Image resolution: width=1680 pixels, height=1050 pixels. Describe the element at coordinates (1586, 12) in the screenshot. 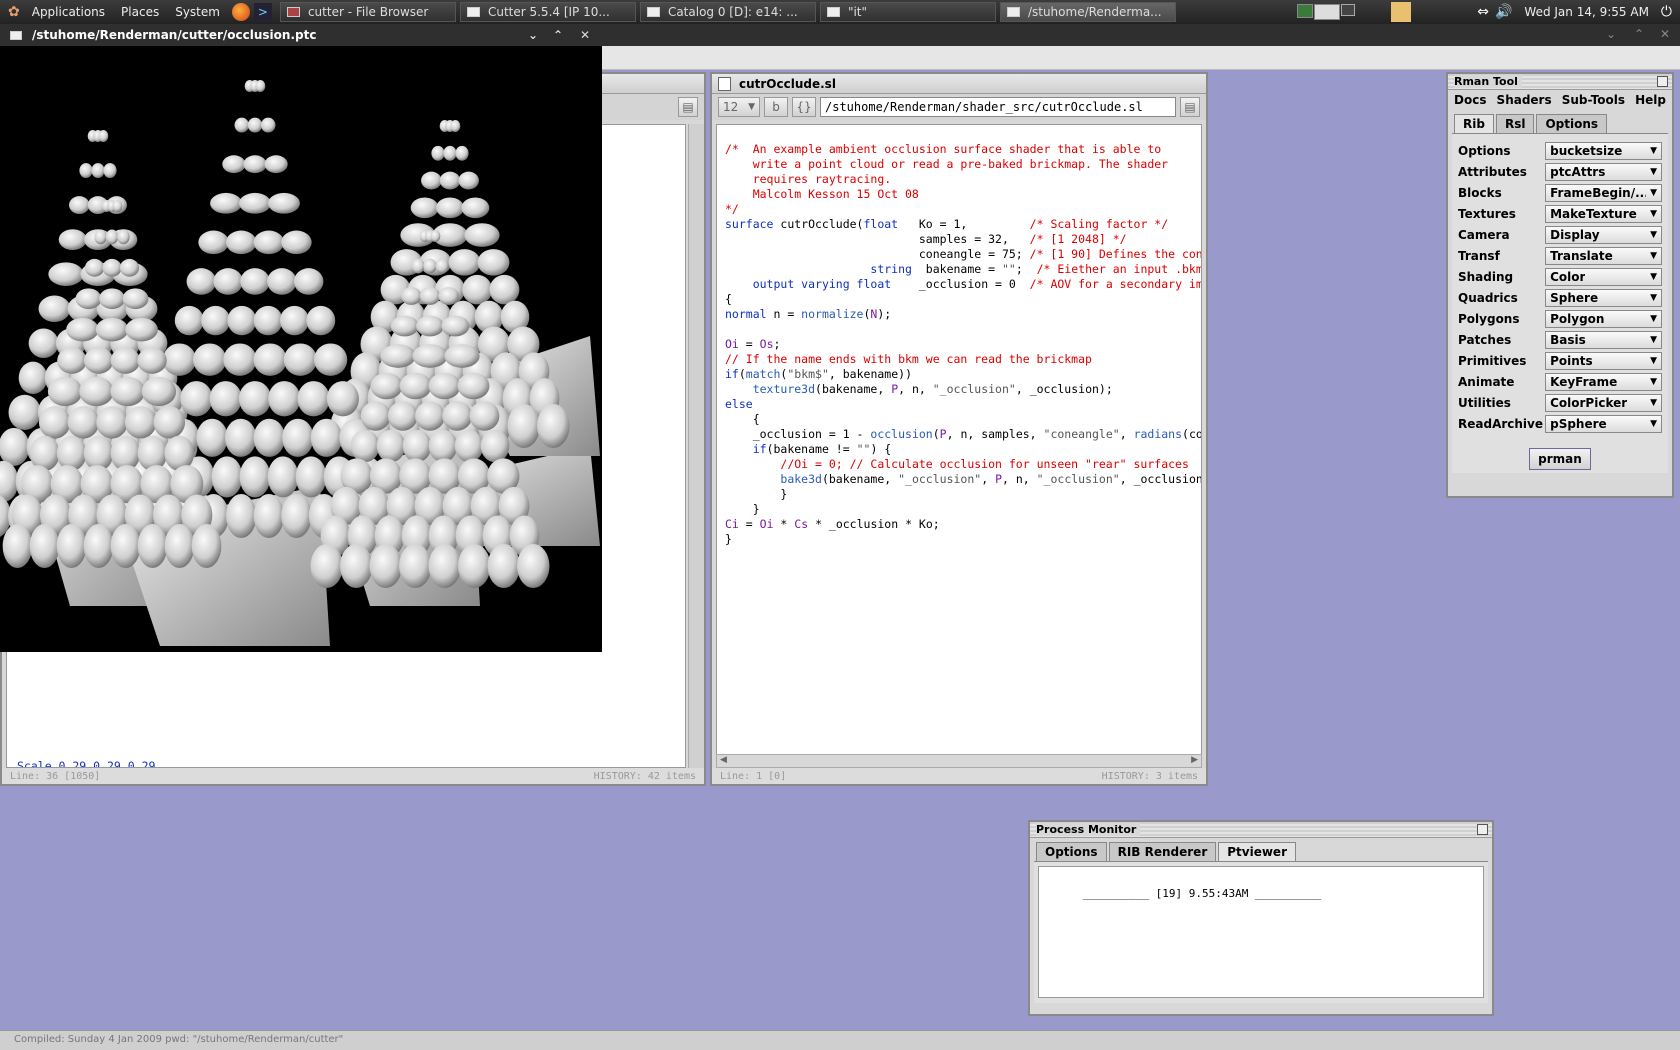

I see `clock: Wed Jan 14, 9:55 AM` at that location.